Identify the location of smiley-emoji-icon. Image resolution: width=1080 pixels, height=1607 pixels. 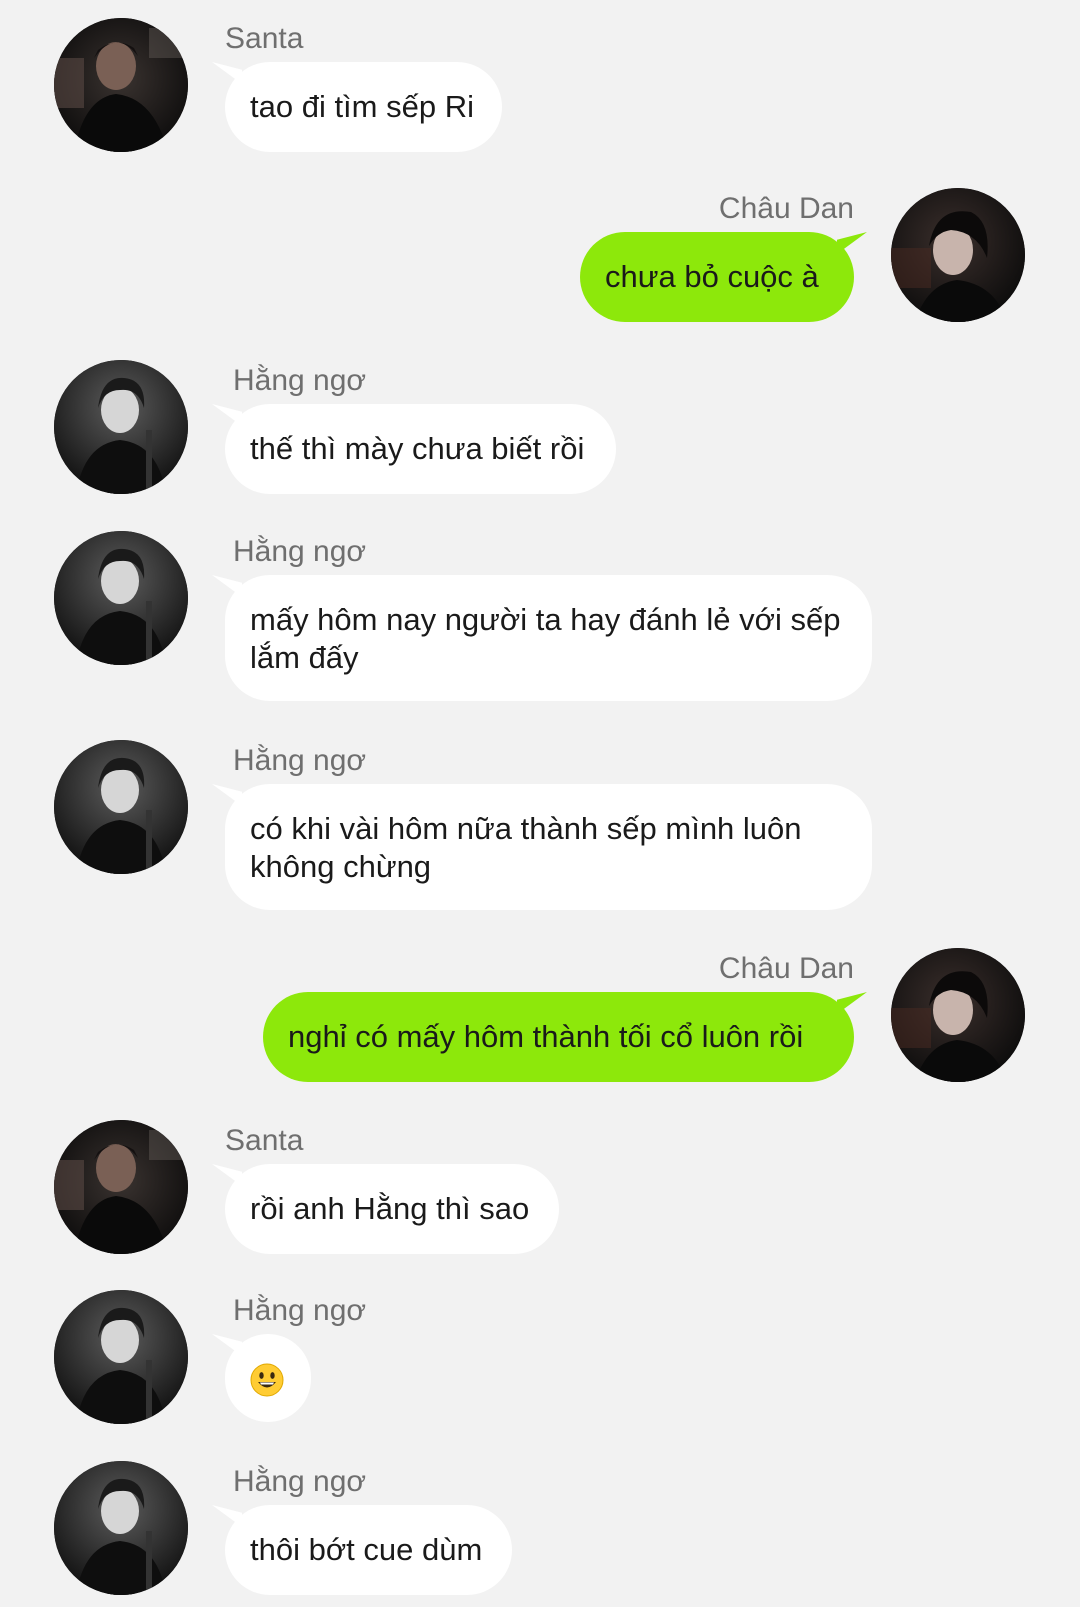
(267, 1380).